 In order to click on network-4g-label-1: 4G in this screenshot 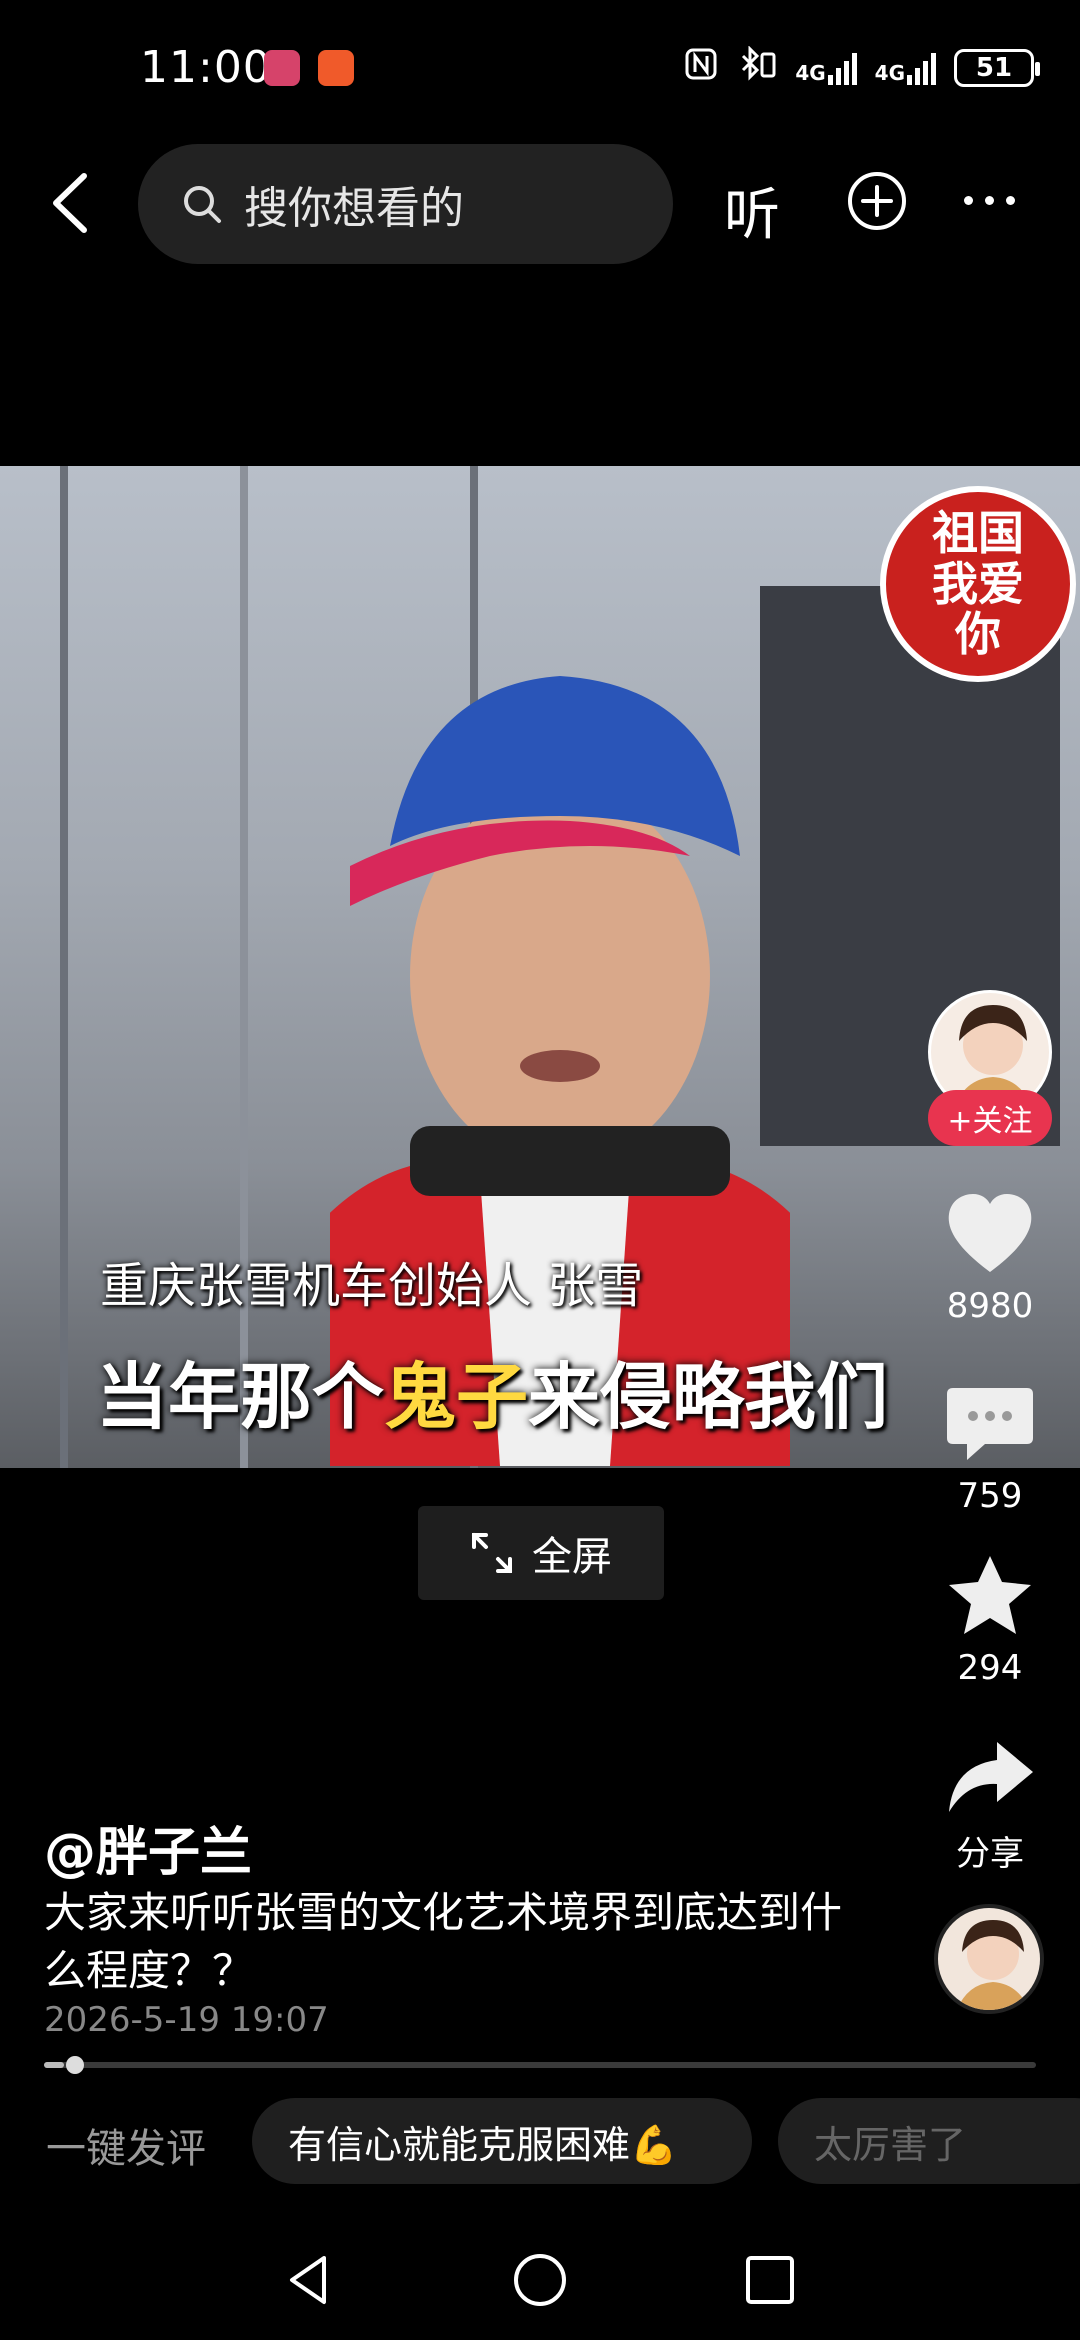, I will do `click(810, 72)`.